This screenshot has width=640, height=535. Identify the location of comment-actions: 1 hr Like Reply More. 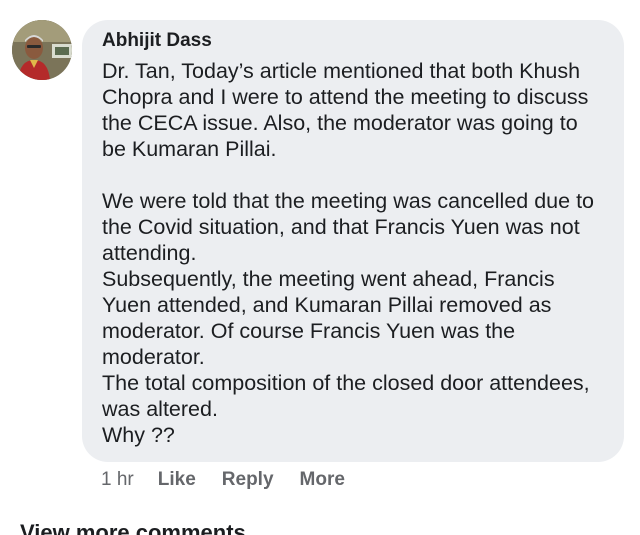
(236, 480).